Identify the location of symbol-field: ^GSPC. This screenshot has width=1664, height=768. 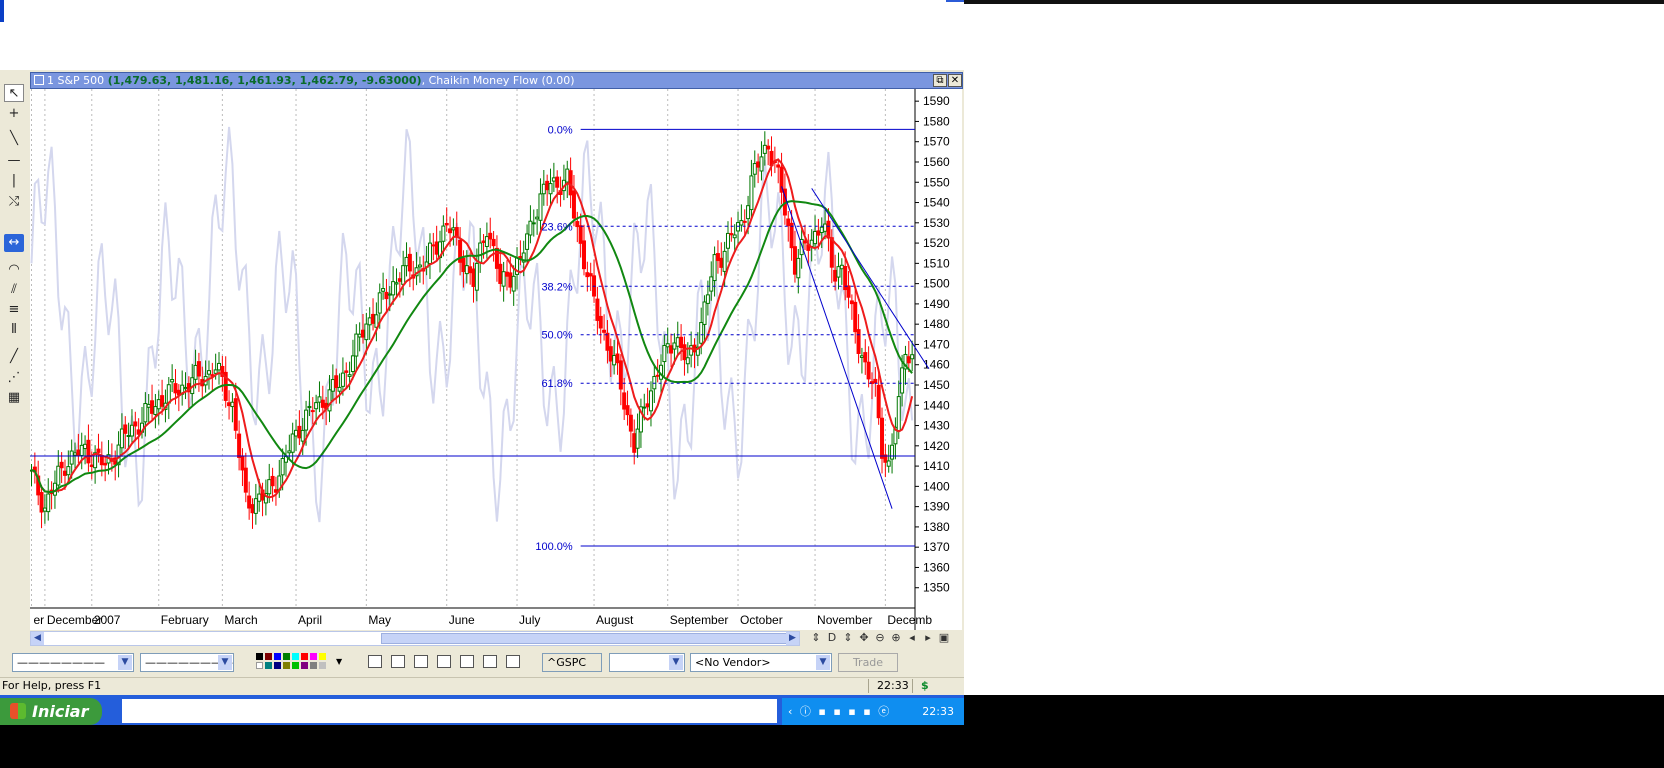
(572, 662).